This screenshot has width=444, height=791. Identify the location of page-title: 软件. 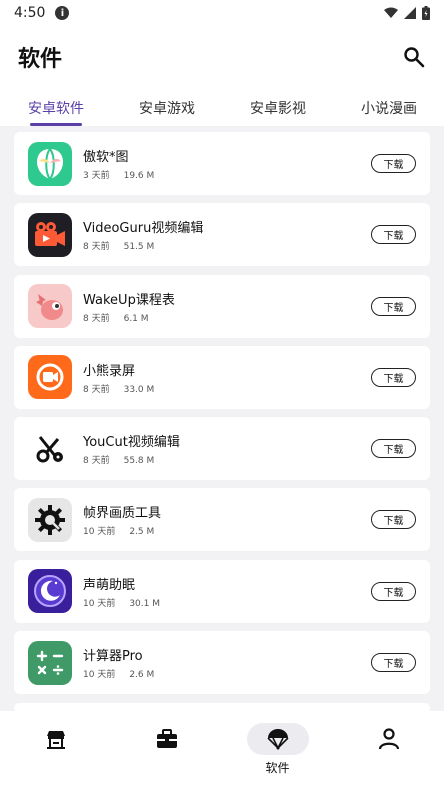
(40, 59).